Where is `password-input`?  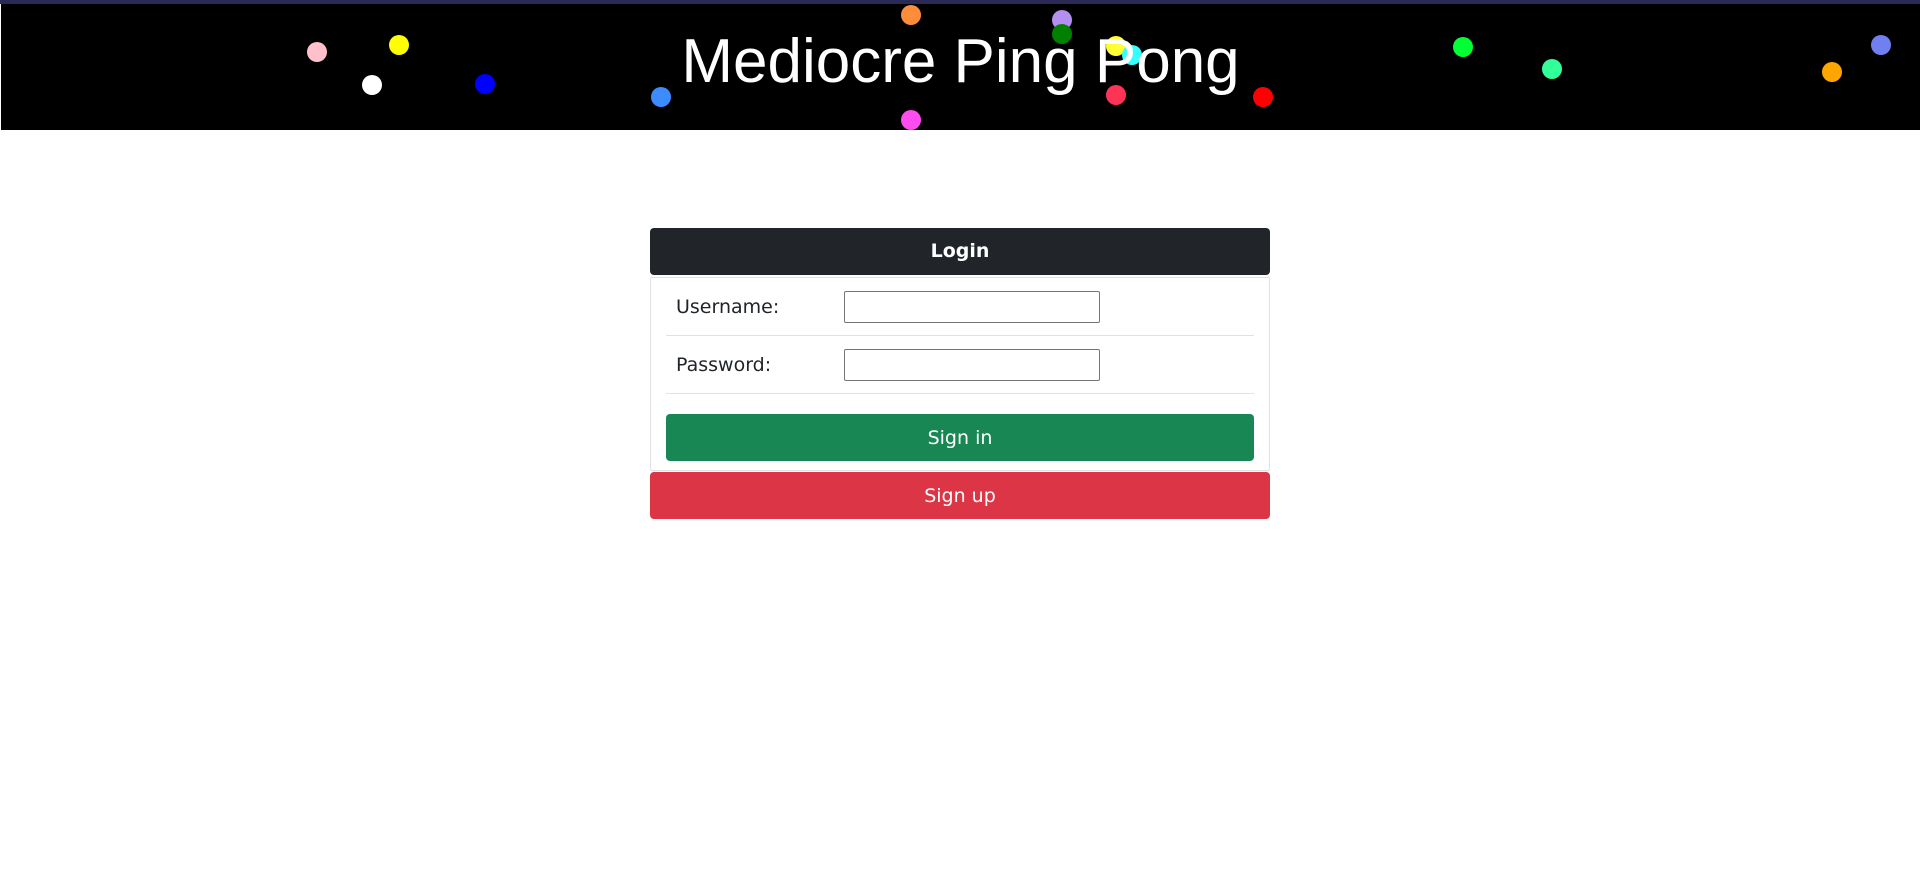 password-input is located at coordinates (972, 364).